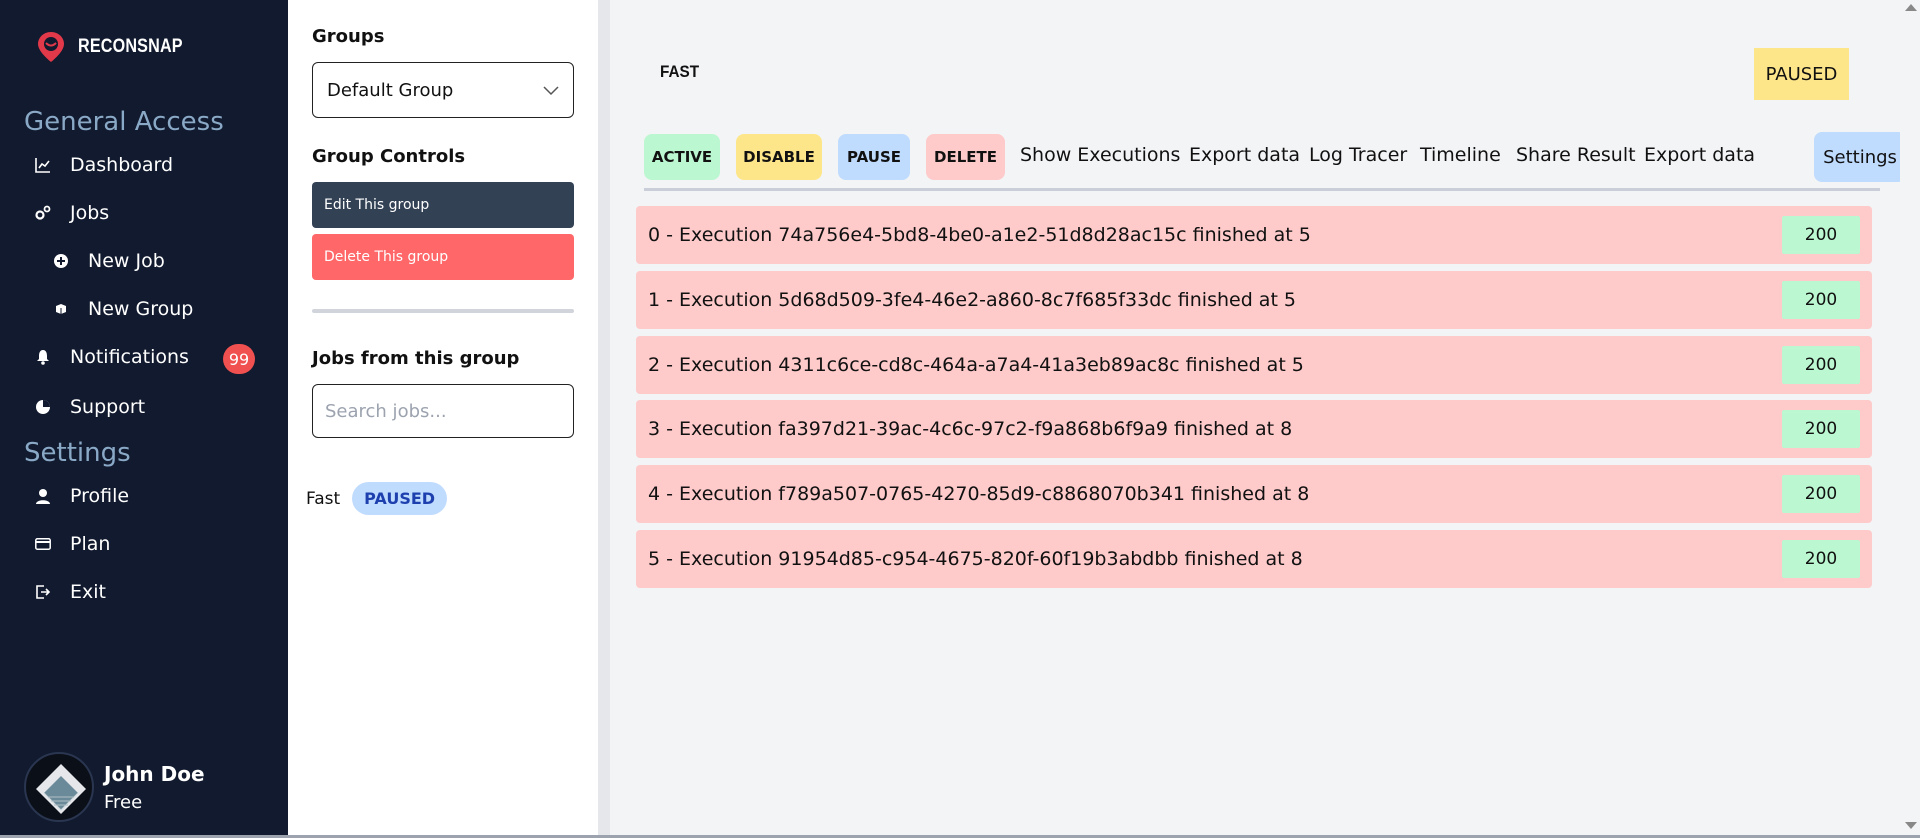  I want to click on brand-name: RECONSNAP, so click(130, 46).